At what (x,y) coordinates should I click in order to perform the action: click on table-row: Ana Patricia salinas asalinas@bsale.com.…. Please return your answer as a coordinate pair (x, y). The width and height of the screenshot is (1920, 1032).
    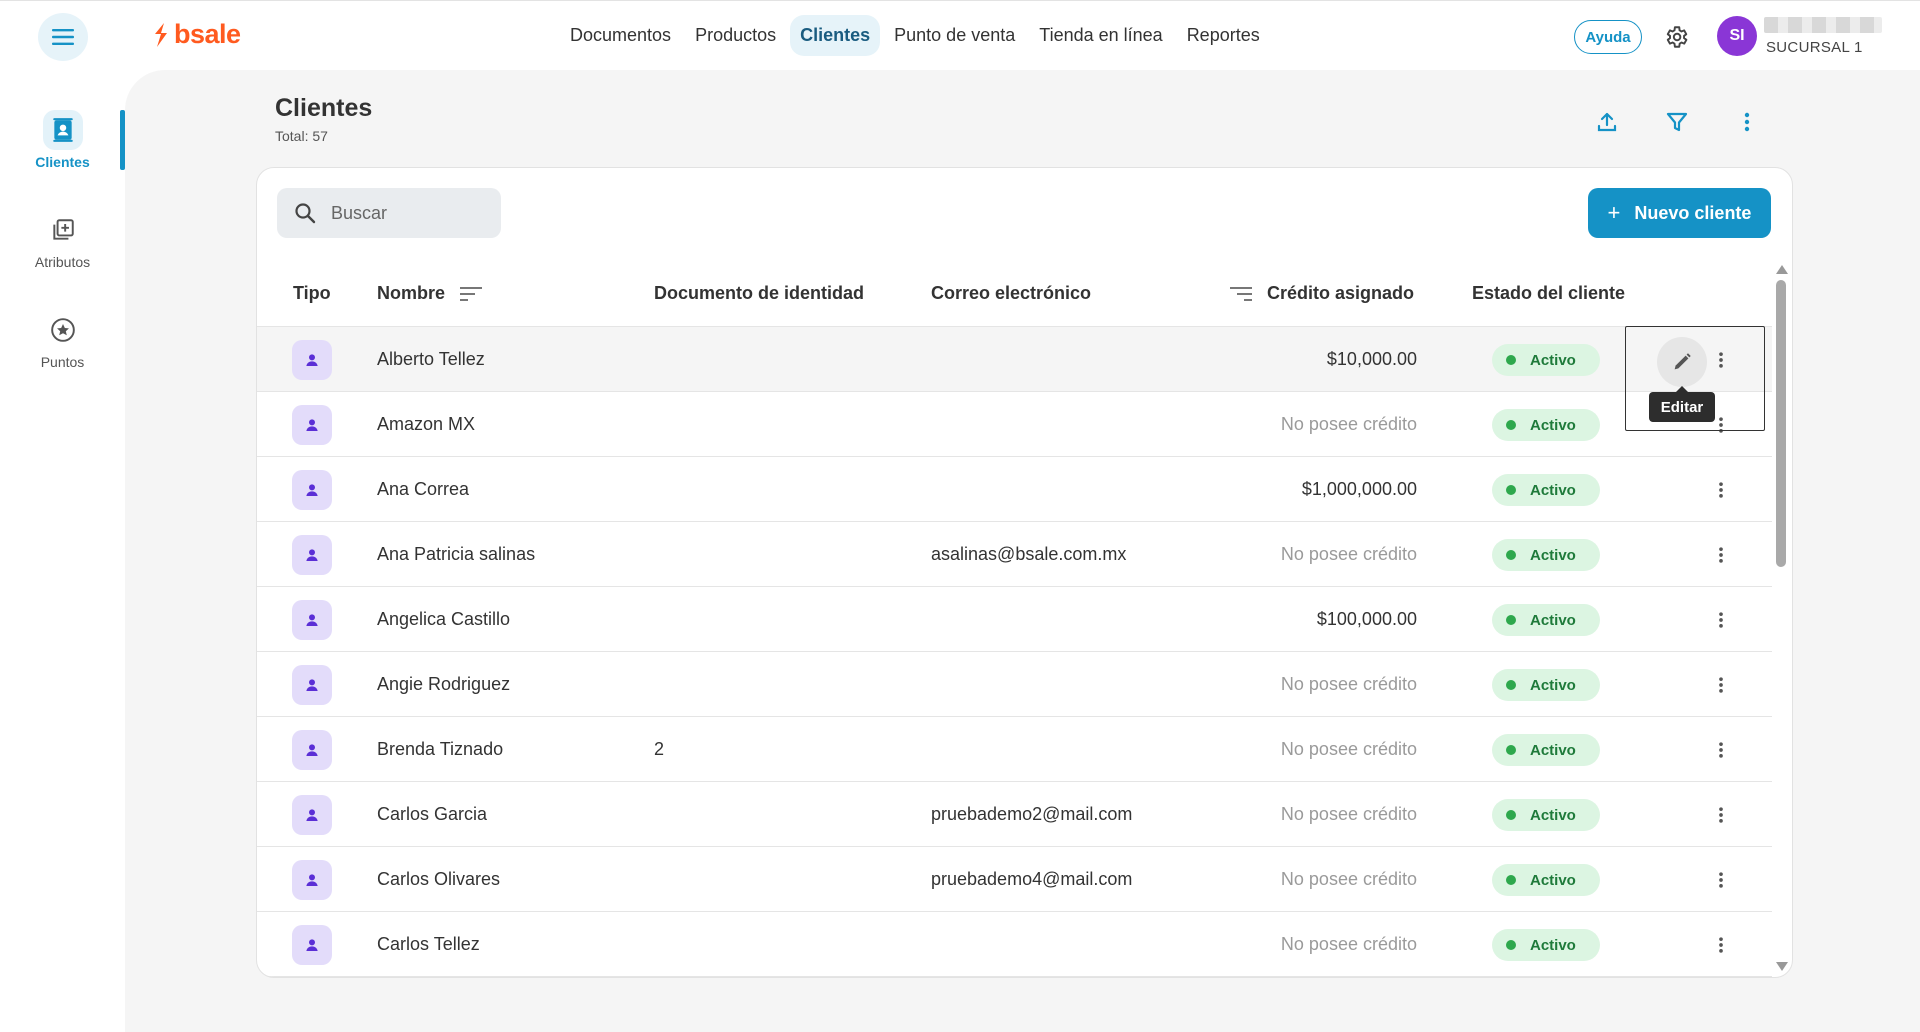
    Looking at the image, I should click on (1014, 554).